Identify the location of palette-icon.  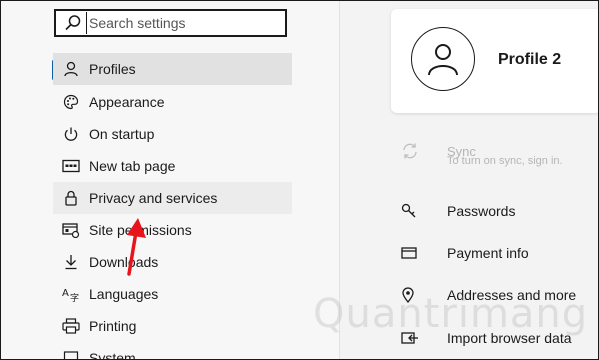
(71, 102).